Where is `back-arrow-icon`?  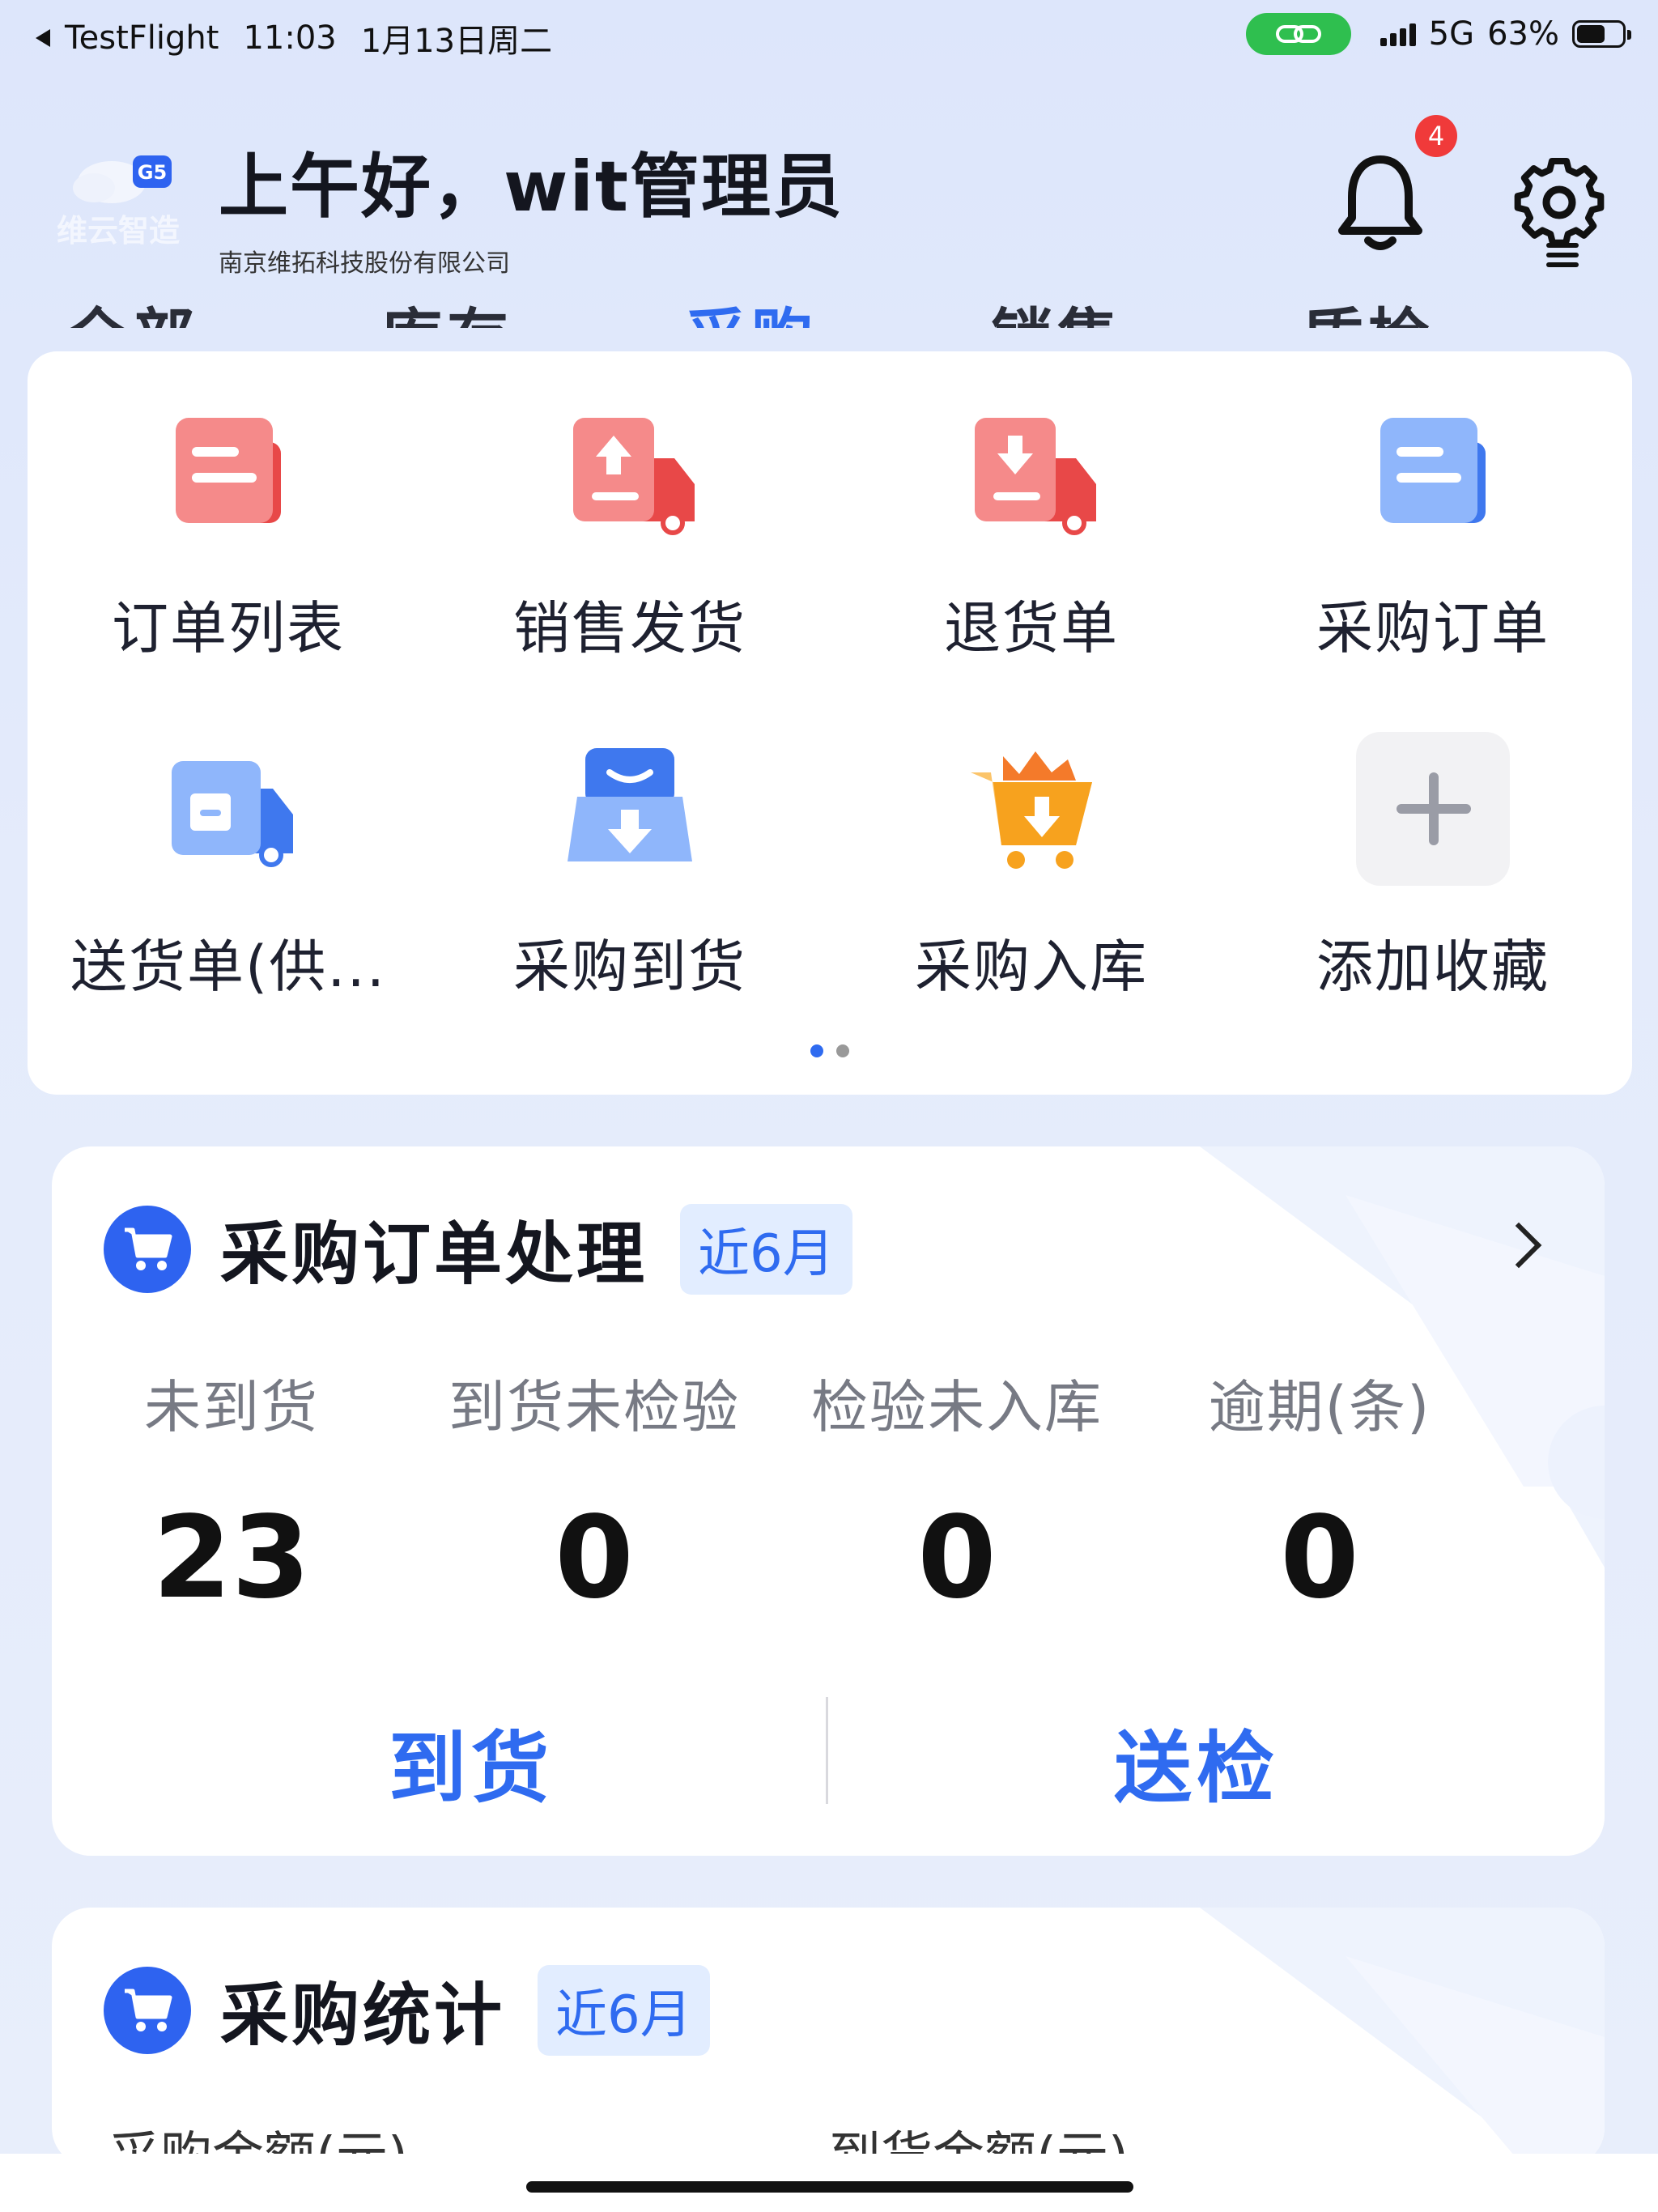
back-arrow-icon is located at coordinates (43, 38).